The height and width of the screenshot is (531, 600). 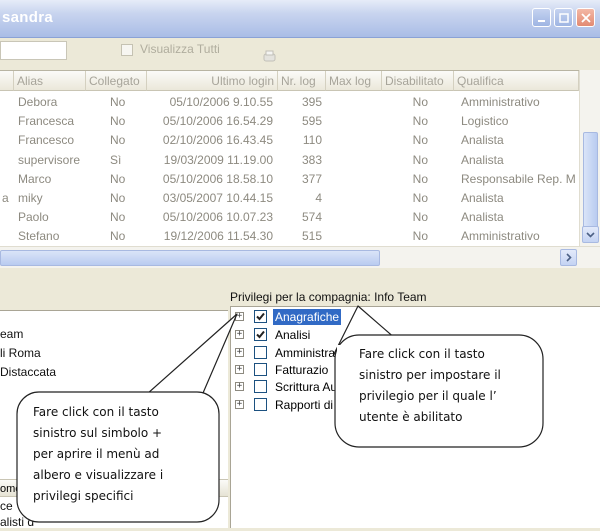 I want to click on minimize-button, so click(x=541, y=17).